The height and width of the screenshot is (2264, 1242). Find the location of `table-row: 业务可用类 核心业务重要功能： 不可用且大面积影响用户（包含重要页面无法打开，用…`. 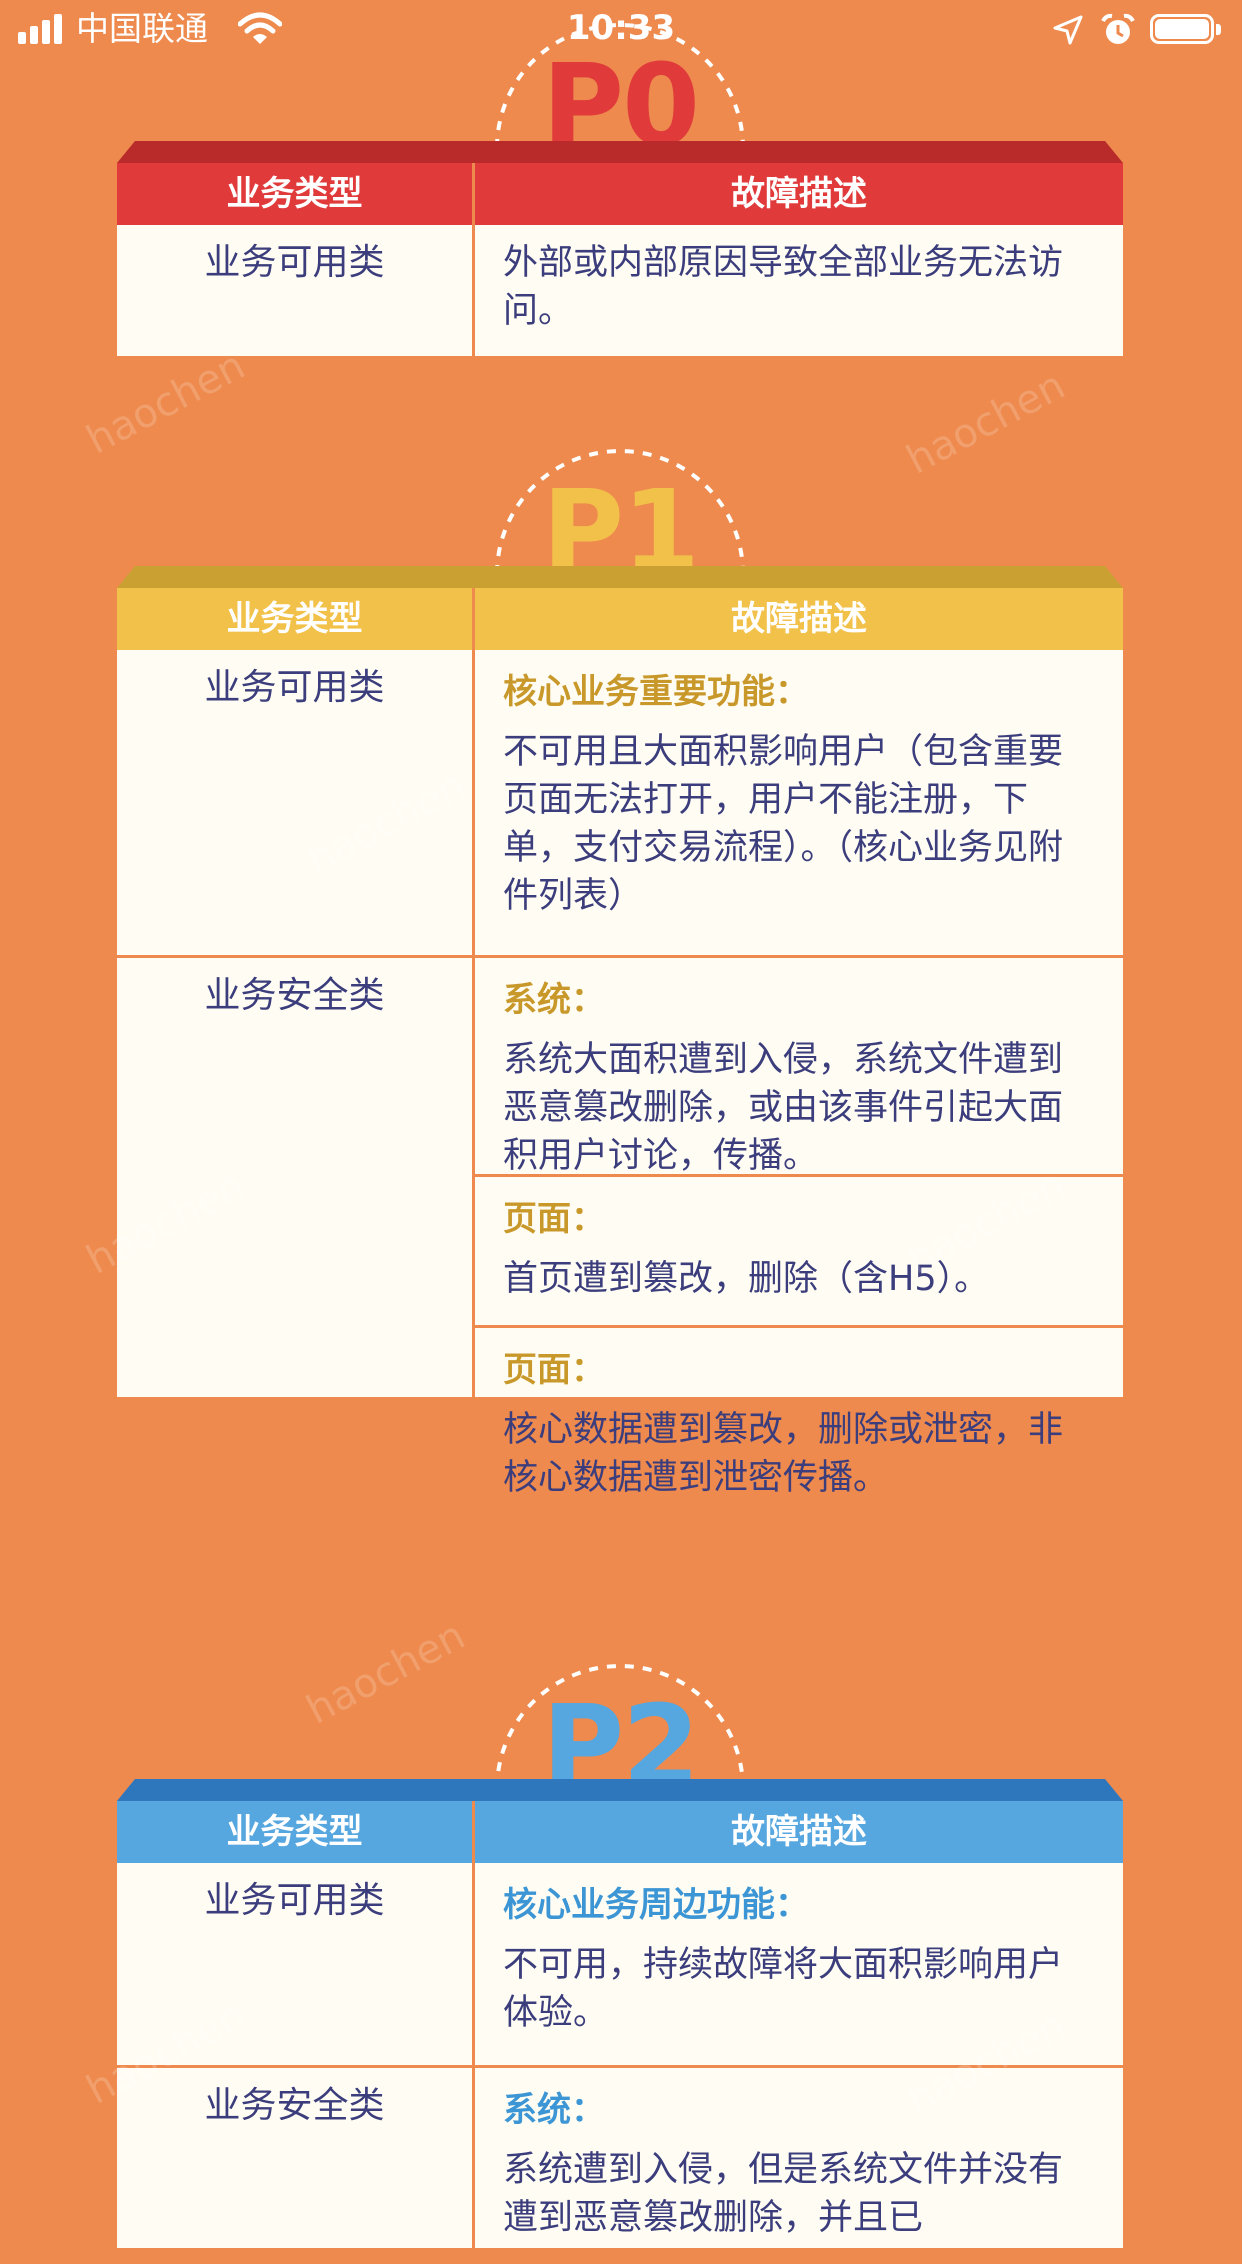

table-row: 业务可用类 核心业务重要功能： 不可用且大面积影响用户（包含重要页面无法打开，用… is located at coordinates (620, 804).